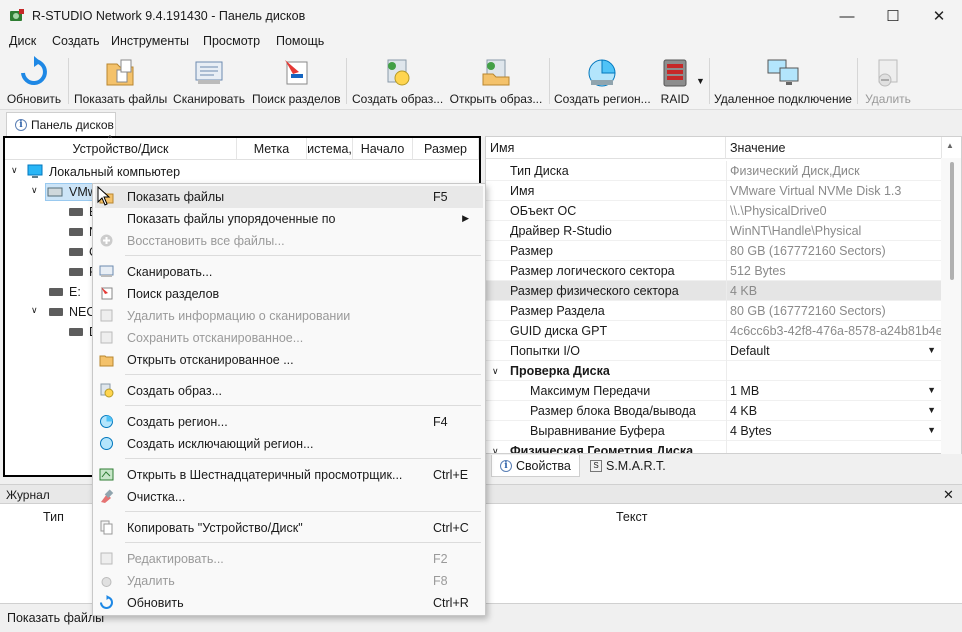  Describe the element at coordinates (330, 149) in the screenshot. I see `column-filesystem: истема,` at that location.